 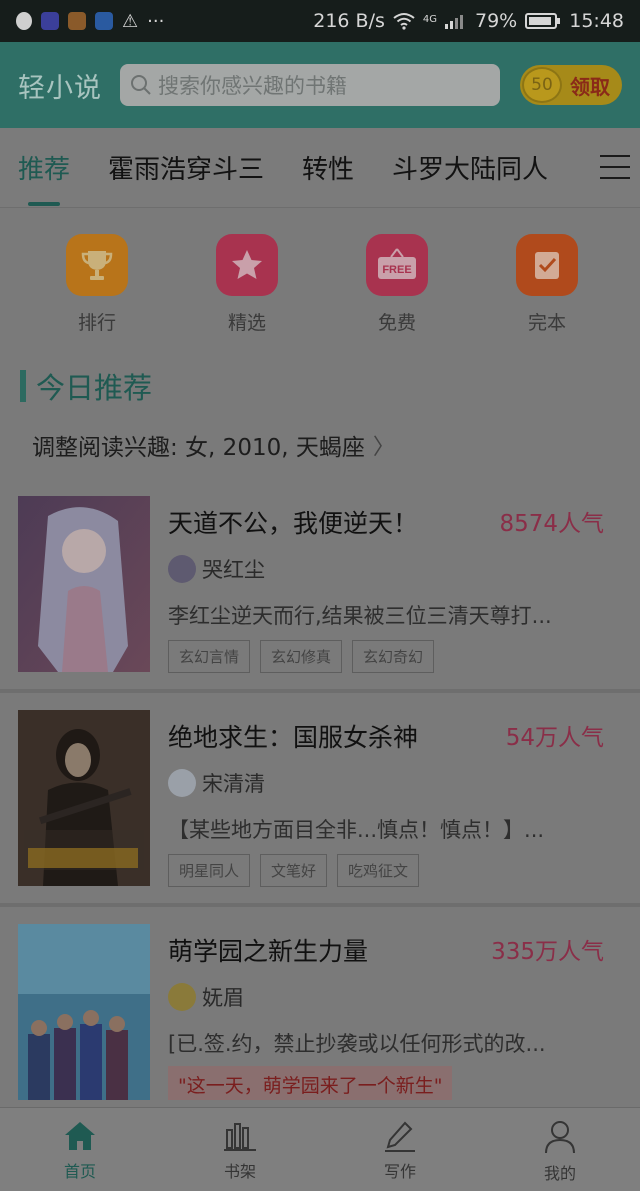 I want to click on book-author: 宋清清, so click(x=216, y=783).